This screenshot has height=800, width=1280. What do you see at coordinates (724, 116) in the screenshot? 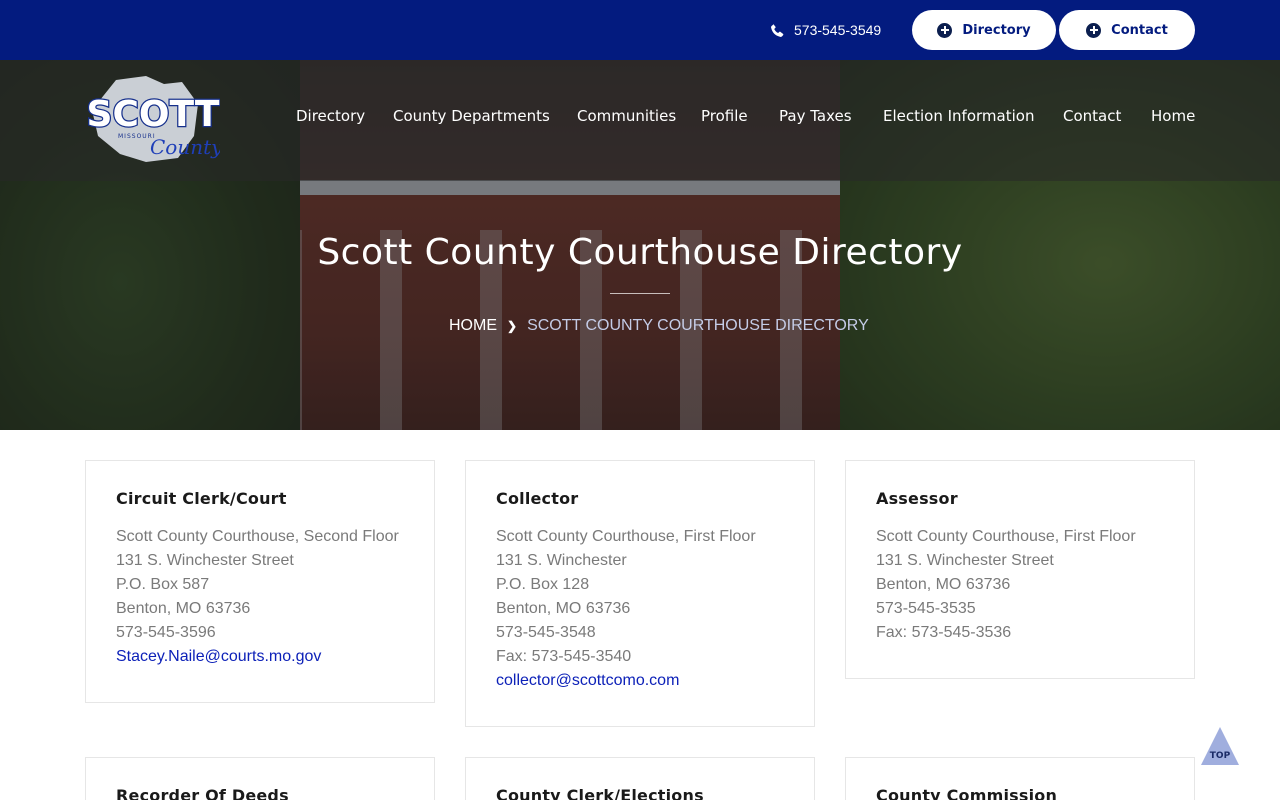
I see `nav-profile: Profile` at bounding box center [724, 116].